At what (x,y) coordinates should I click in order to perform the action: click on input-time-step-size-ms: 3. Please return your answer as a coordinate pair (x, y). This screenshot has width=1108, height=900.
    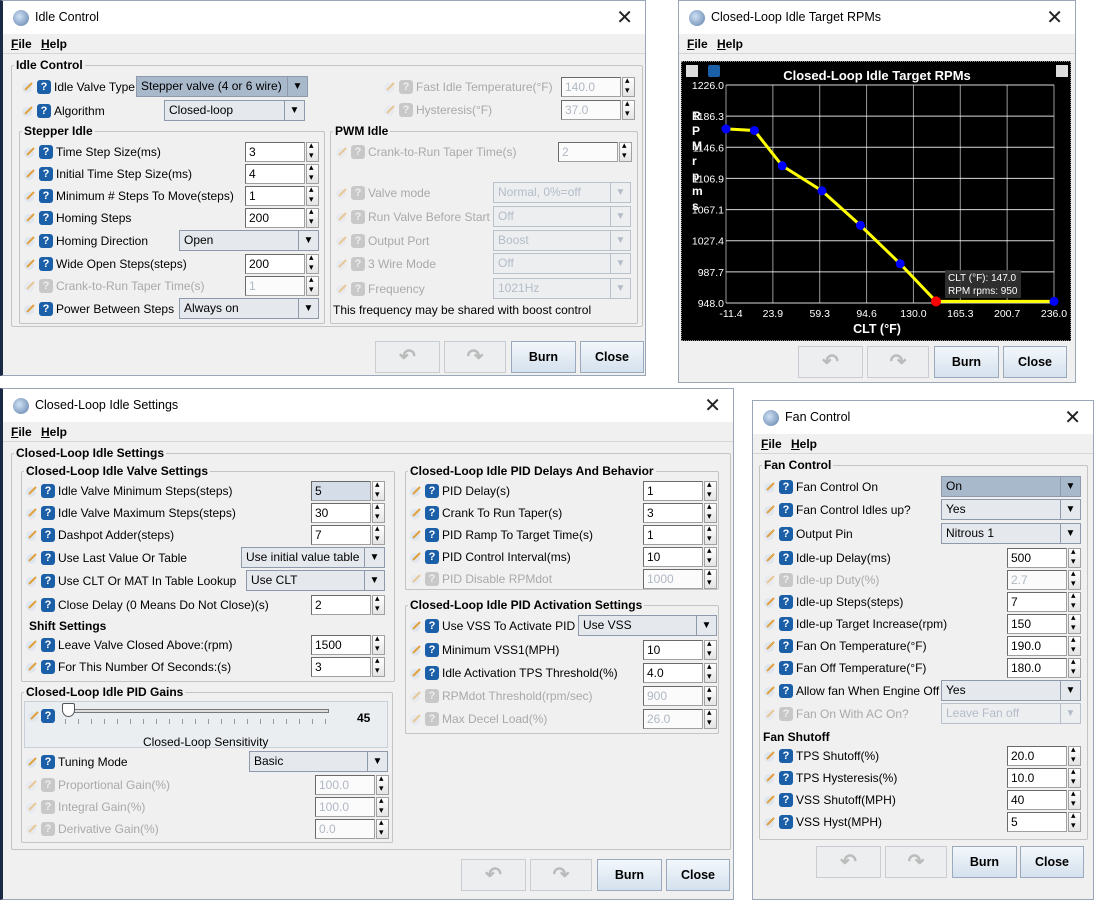
    Looking at the image, I should click on (275, 152).